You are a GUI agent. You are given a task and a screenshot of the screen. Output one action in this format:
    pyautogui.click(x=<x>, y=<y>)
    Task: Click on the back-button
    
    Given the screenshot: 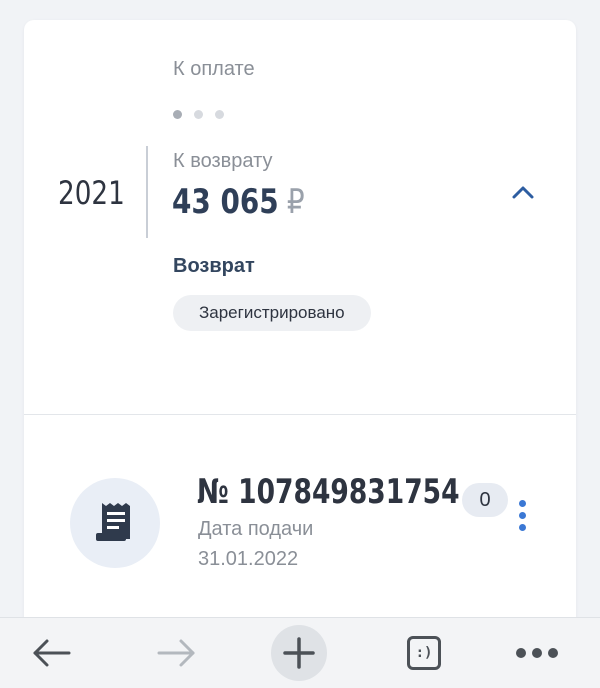 What is the action you would take?
    pyautogui.click(x=51, y=653)
    